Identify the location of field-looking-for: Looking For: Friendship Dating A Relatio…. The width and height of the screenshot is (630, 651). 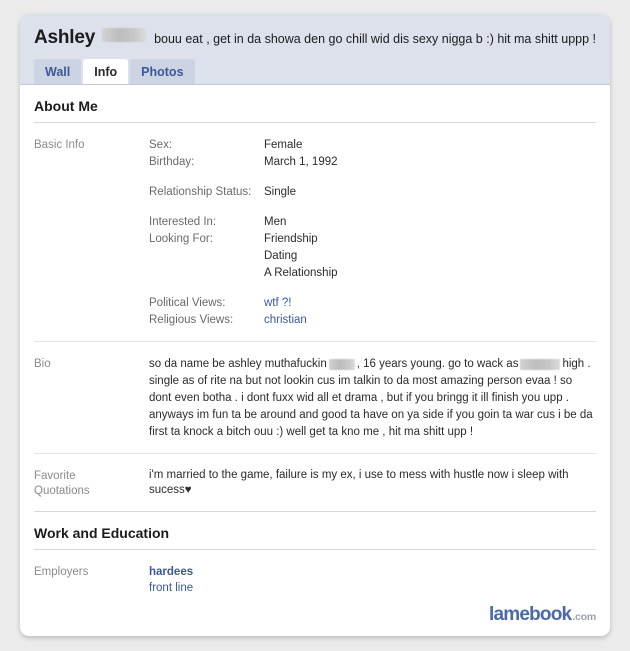
(372, 256).